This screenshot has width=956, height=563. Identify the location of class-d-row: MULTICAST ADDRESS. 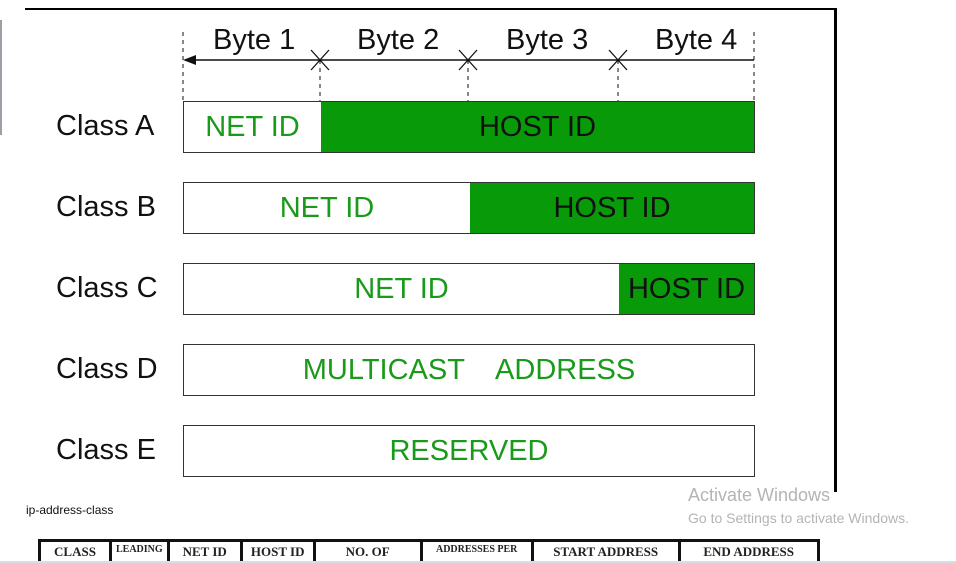
(469, 370).